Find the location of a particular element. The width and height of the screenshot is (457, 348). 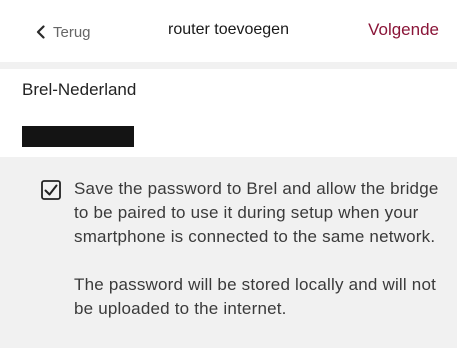

checkbox-checked-icon is located at coordinates (51, 190).